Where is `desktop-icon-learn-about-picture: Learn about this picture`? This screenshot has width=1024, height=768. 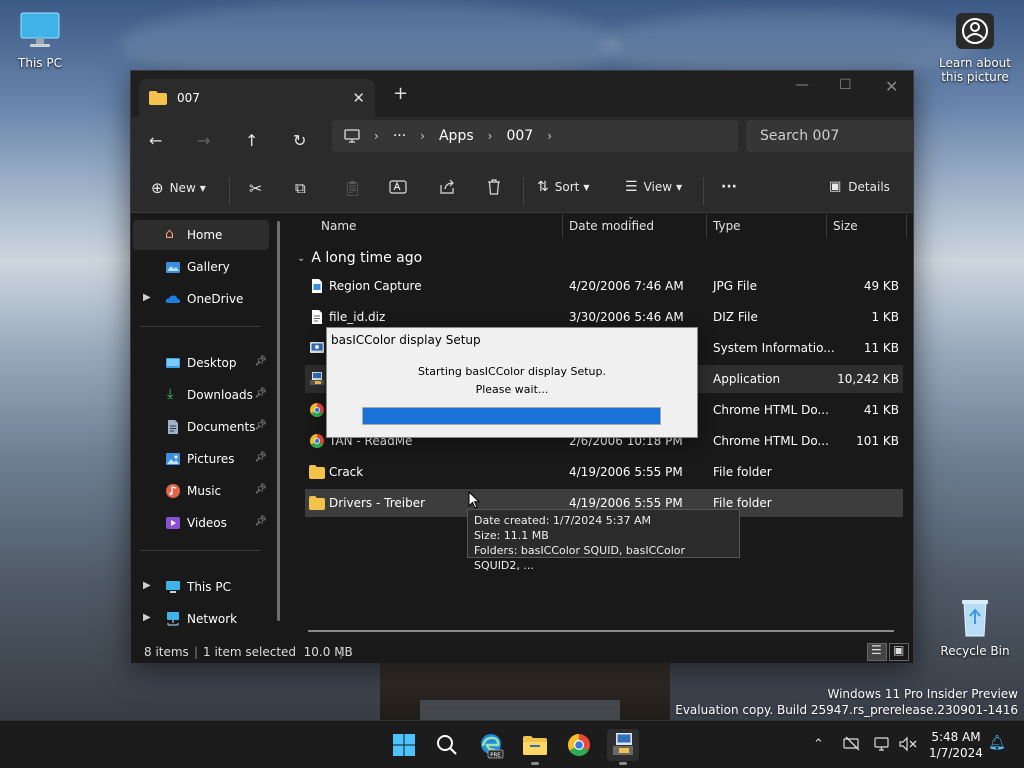
desktop-icon-learn-about-picture: Learn about this picture is located at coordinates (975, 48).